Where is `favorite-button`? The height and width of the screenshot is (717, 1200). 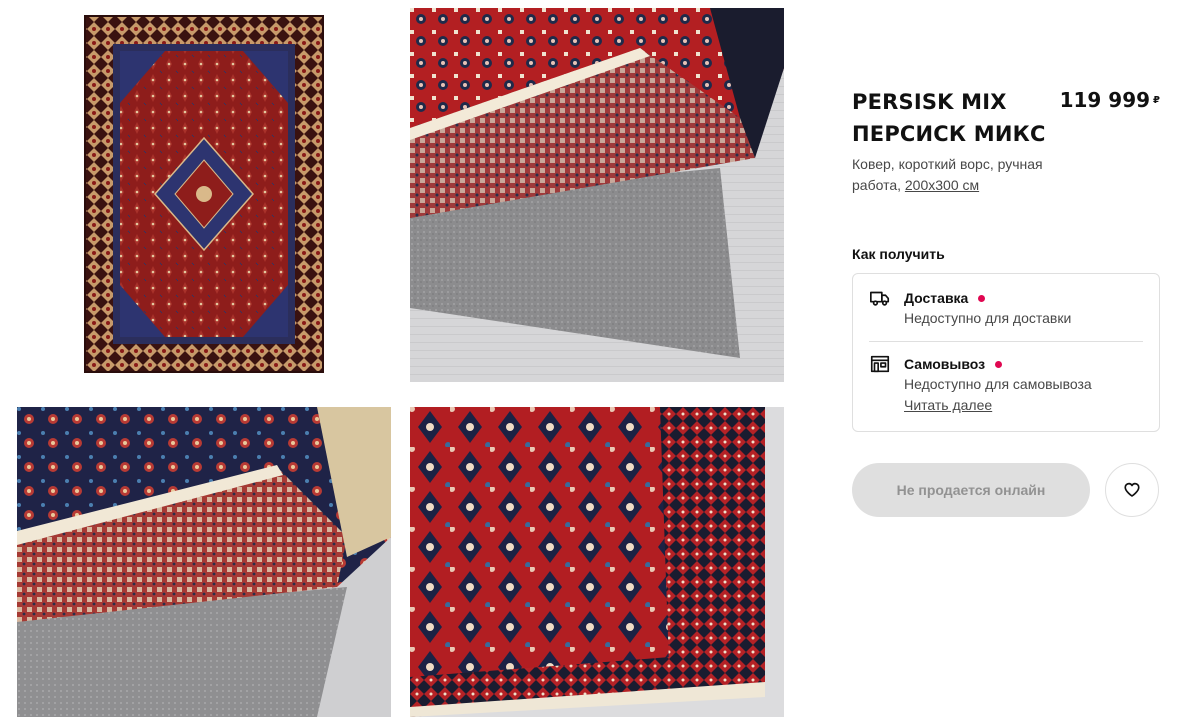
favorite-button is located at coordinates (1132, 490).